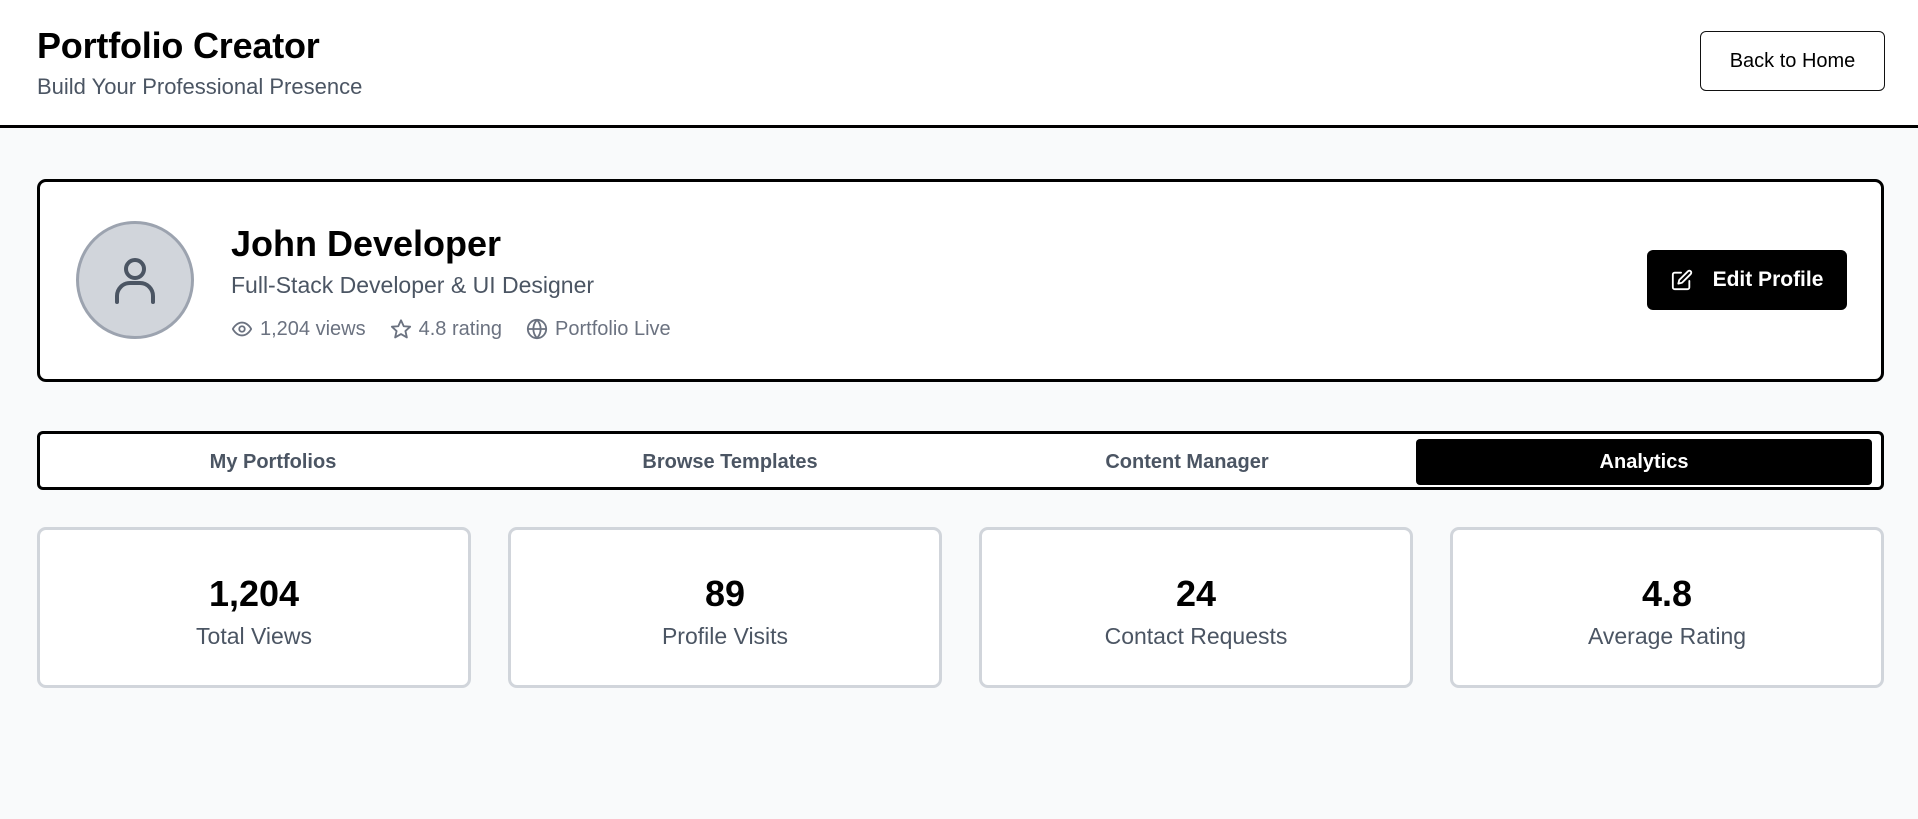 The image size is (1918, 819). Describe the element at coordinates (400, 329) in the screenshot. I see `star-icon` at that location.